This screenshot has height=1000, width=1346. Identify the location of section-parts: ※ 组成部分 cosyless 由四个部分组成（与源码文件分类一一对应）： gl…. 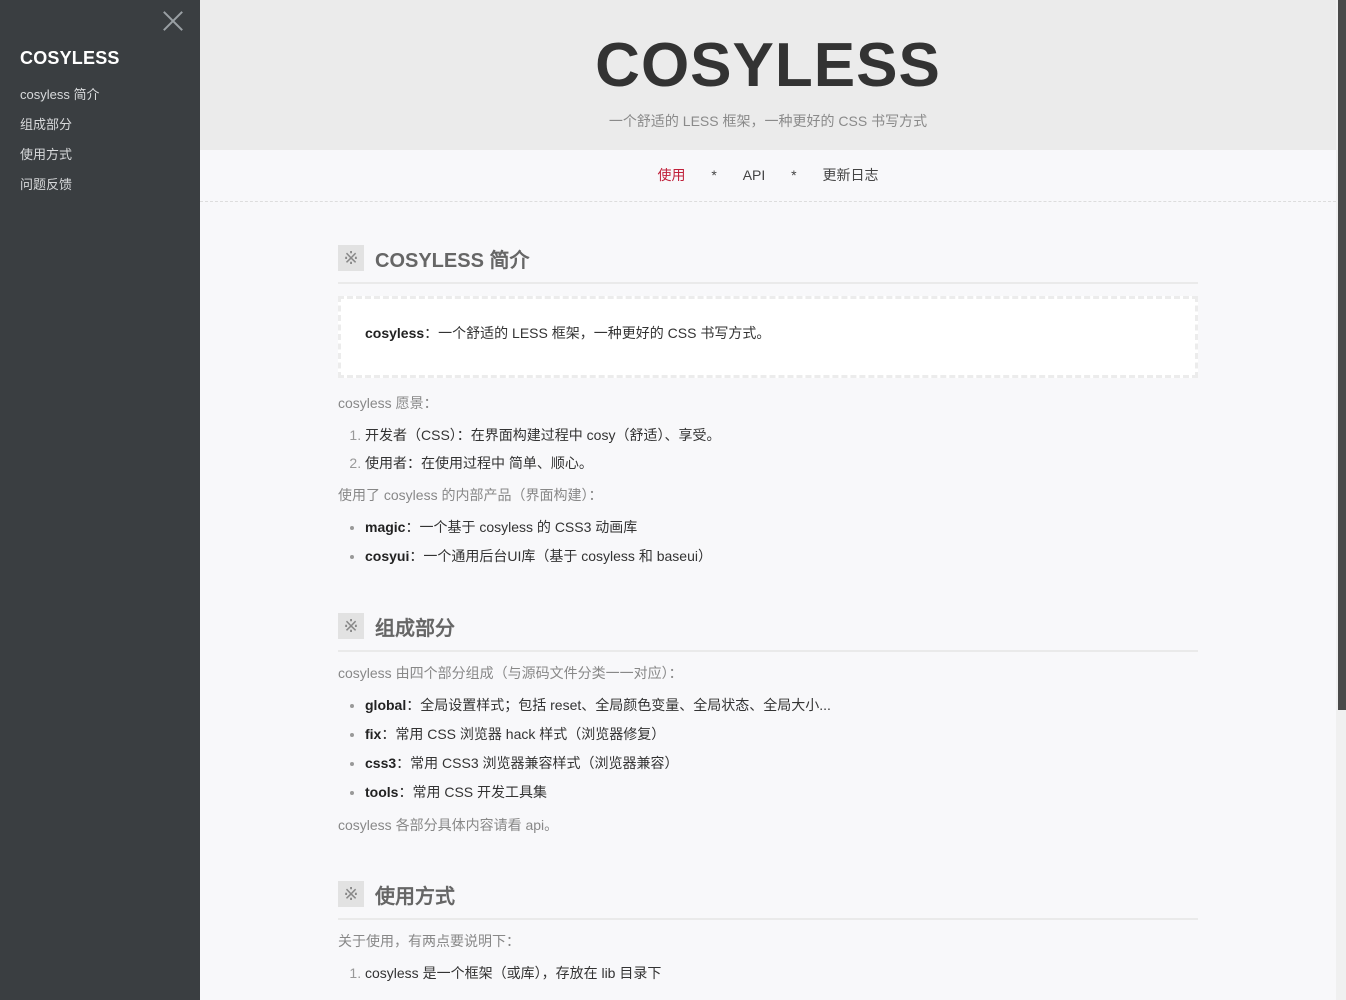
(768, 722).